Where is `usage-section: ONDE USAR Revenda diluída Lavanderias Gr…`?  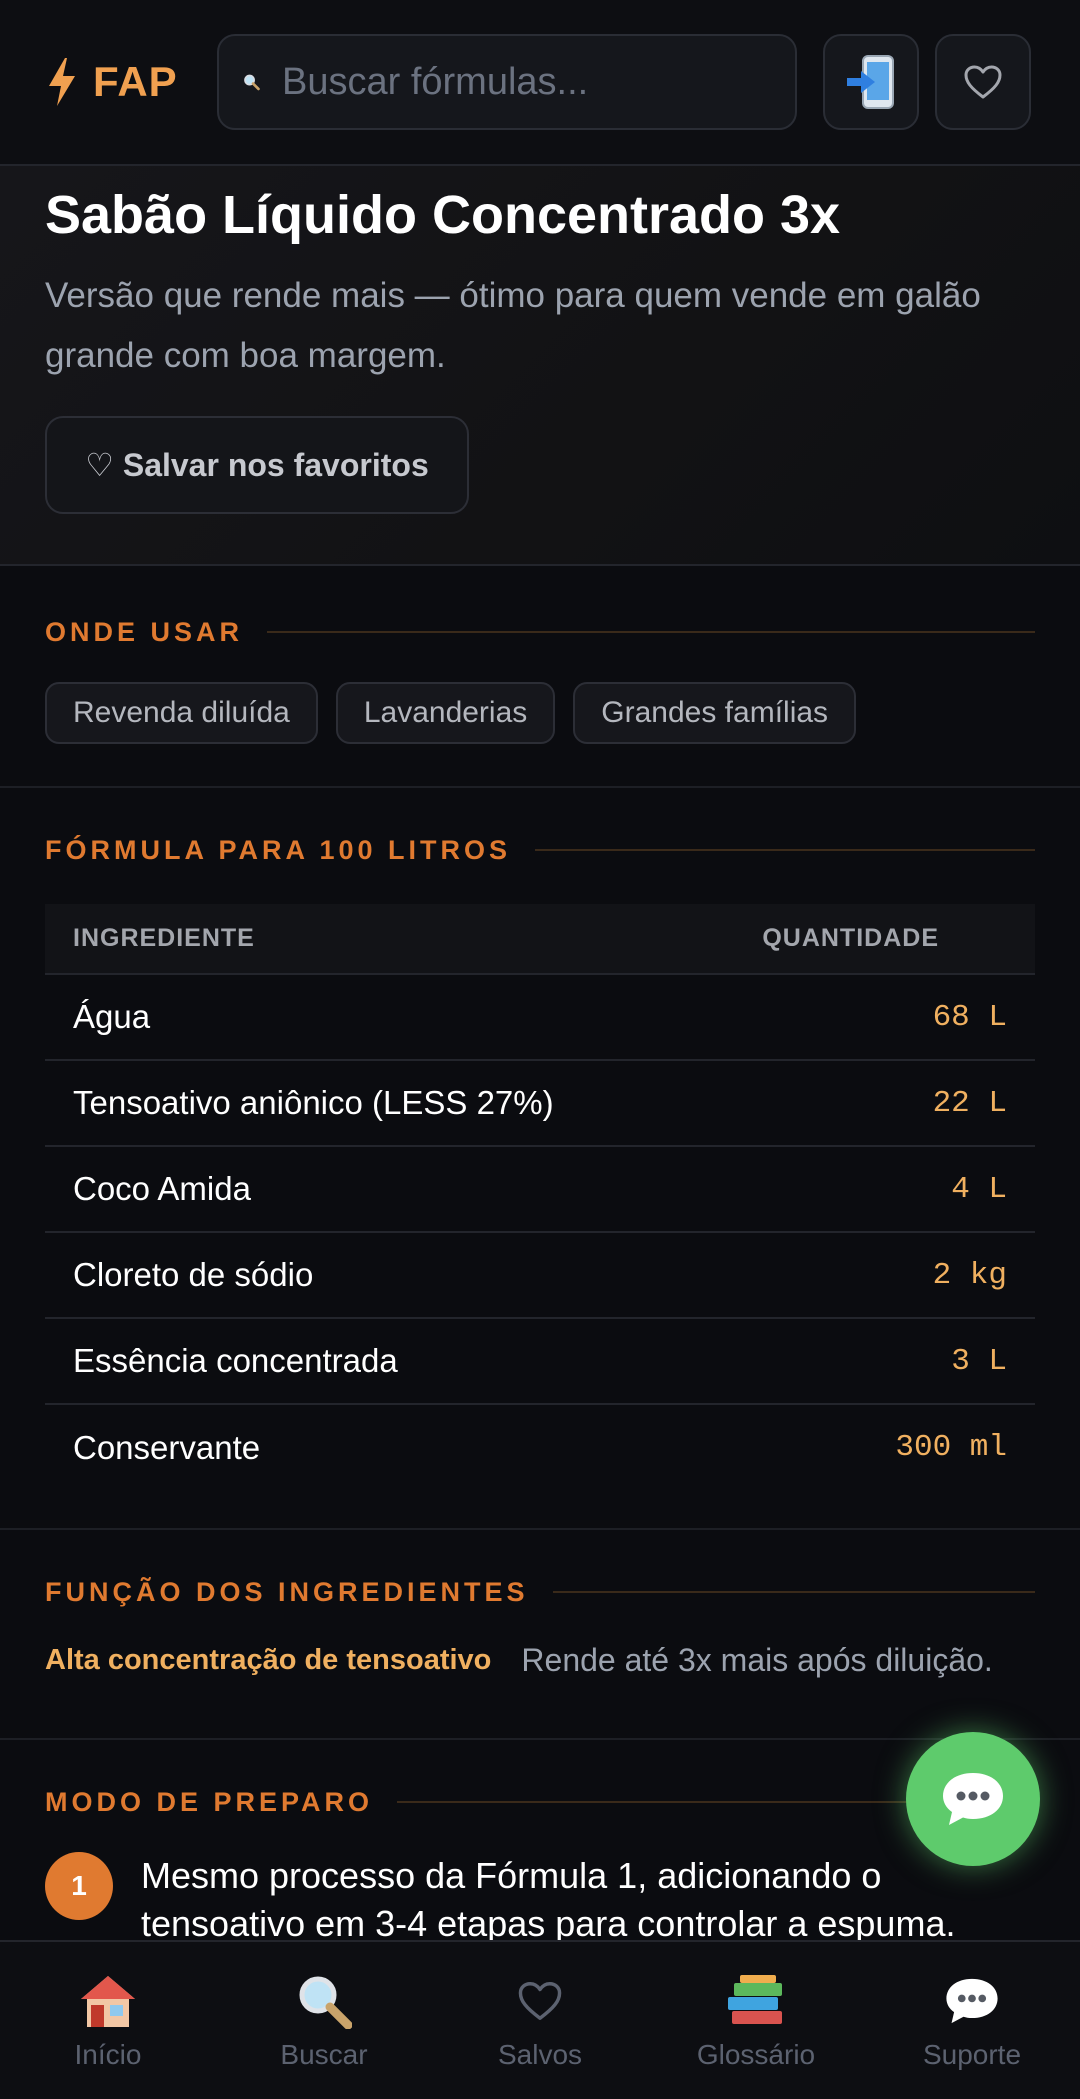 usage-section: ONDE USAR Revenda diluída Lavanderias Gr… is located at coordinates (540, 677).